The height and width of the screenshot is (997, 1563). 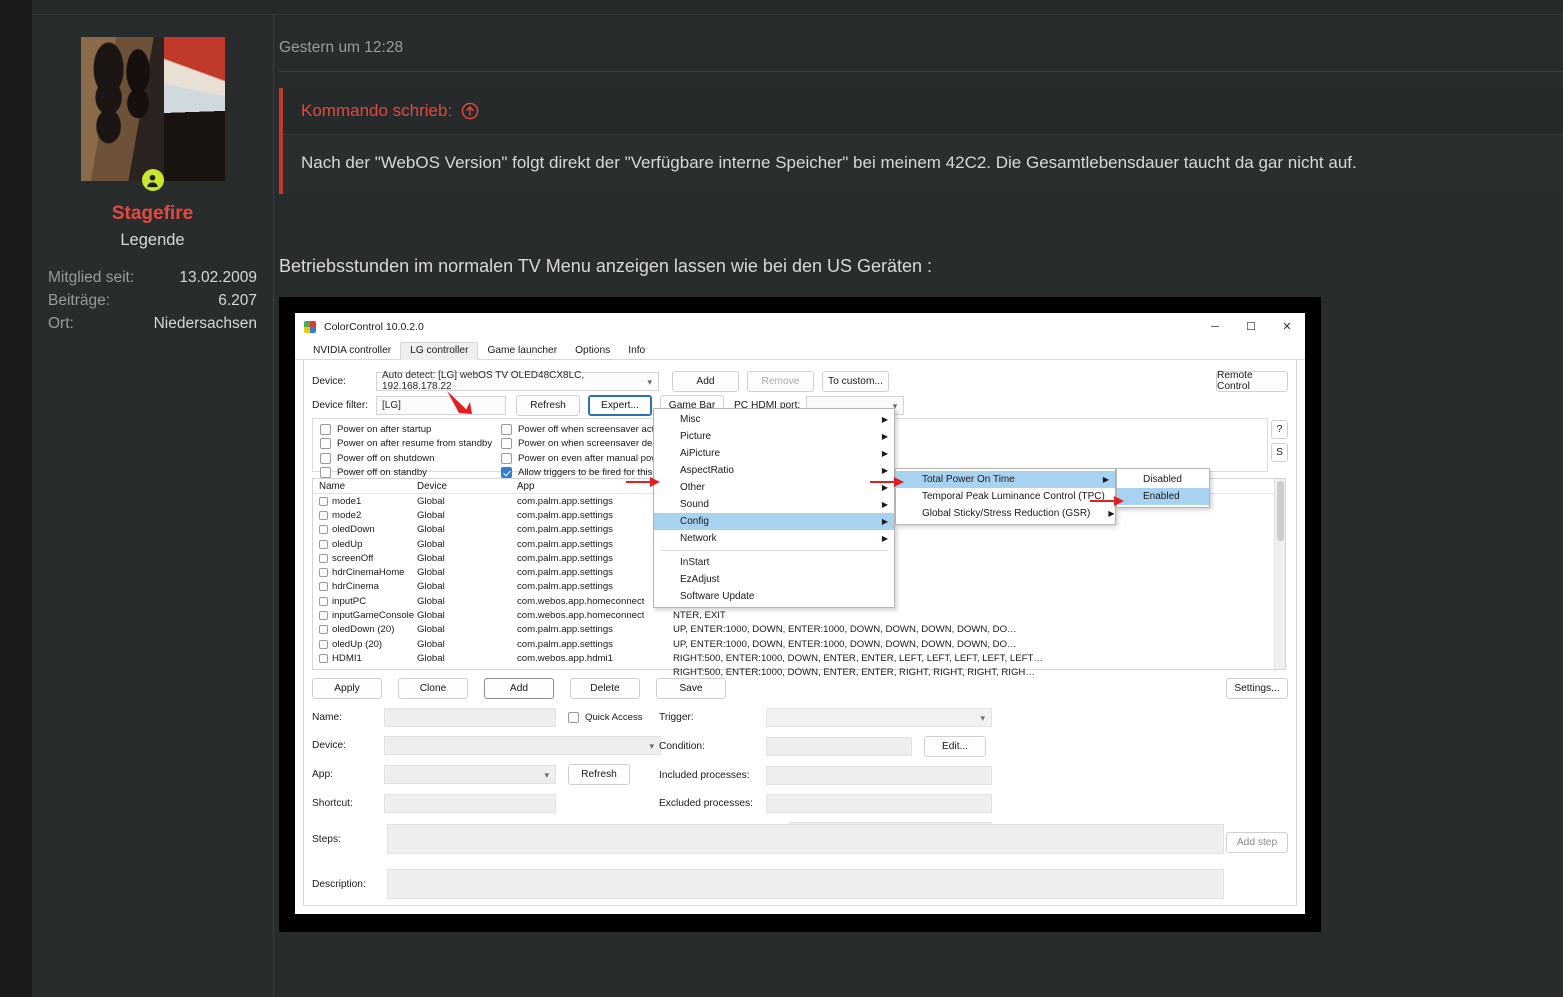 I want to click on submenu-item-temporal-peak-luminance-control-tpc: Temporal Peak Luminance Control (TPC)▶, so click(x=1012, y=496).